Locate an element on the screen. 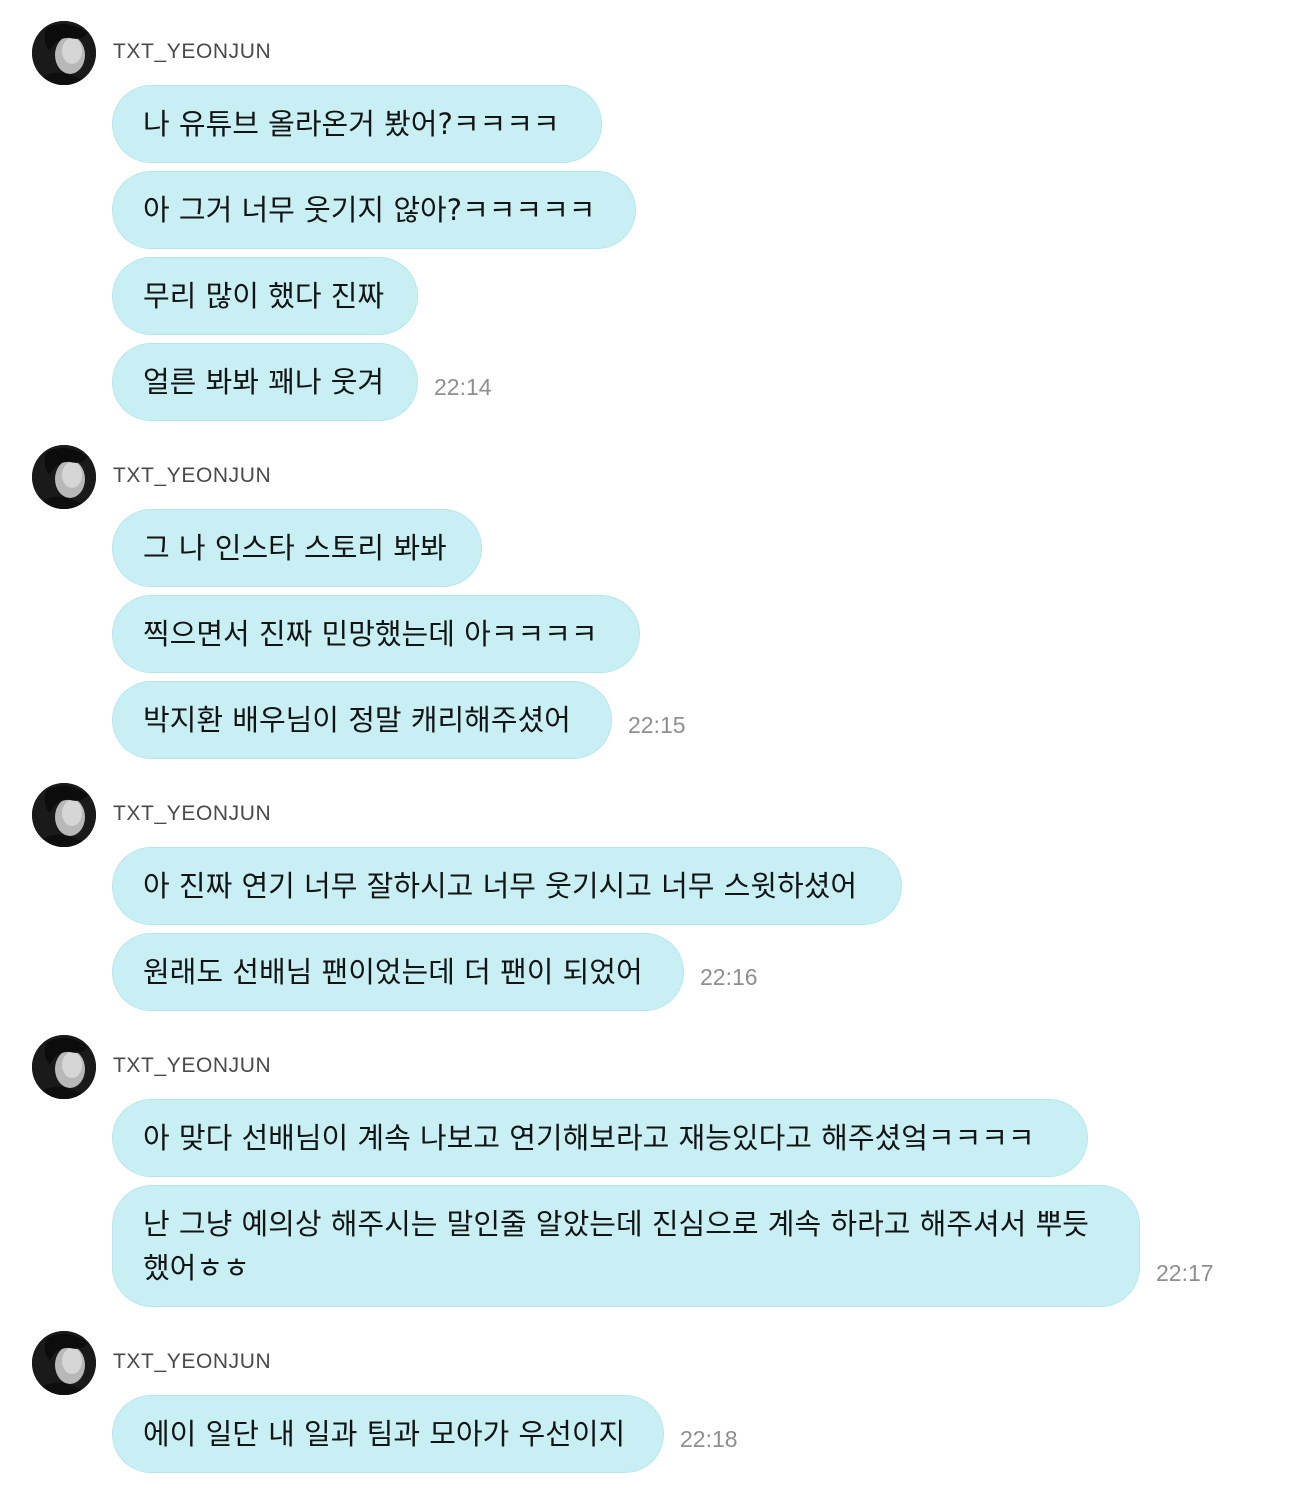  message-text: 박지환 배우님이 정말 캐리해주셨어 is located at coordinates (357, 720).